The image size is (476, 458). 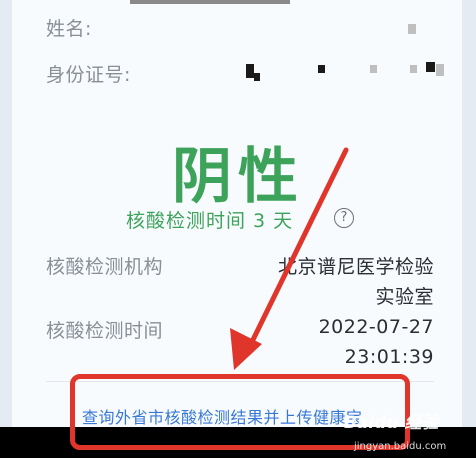 What do you see at coordinates (289, 258) in the screenshot?
I see `annotation-arrow-icon` at bounding box center [289, 258].